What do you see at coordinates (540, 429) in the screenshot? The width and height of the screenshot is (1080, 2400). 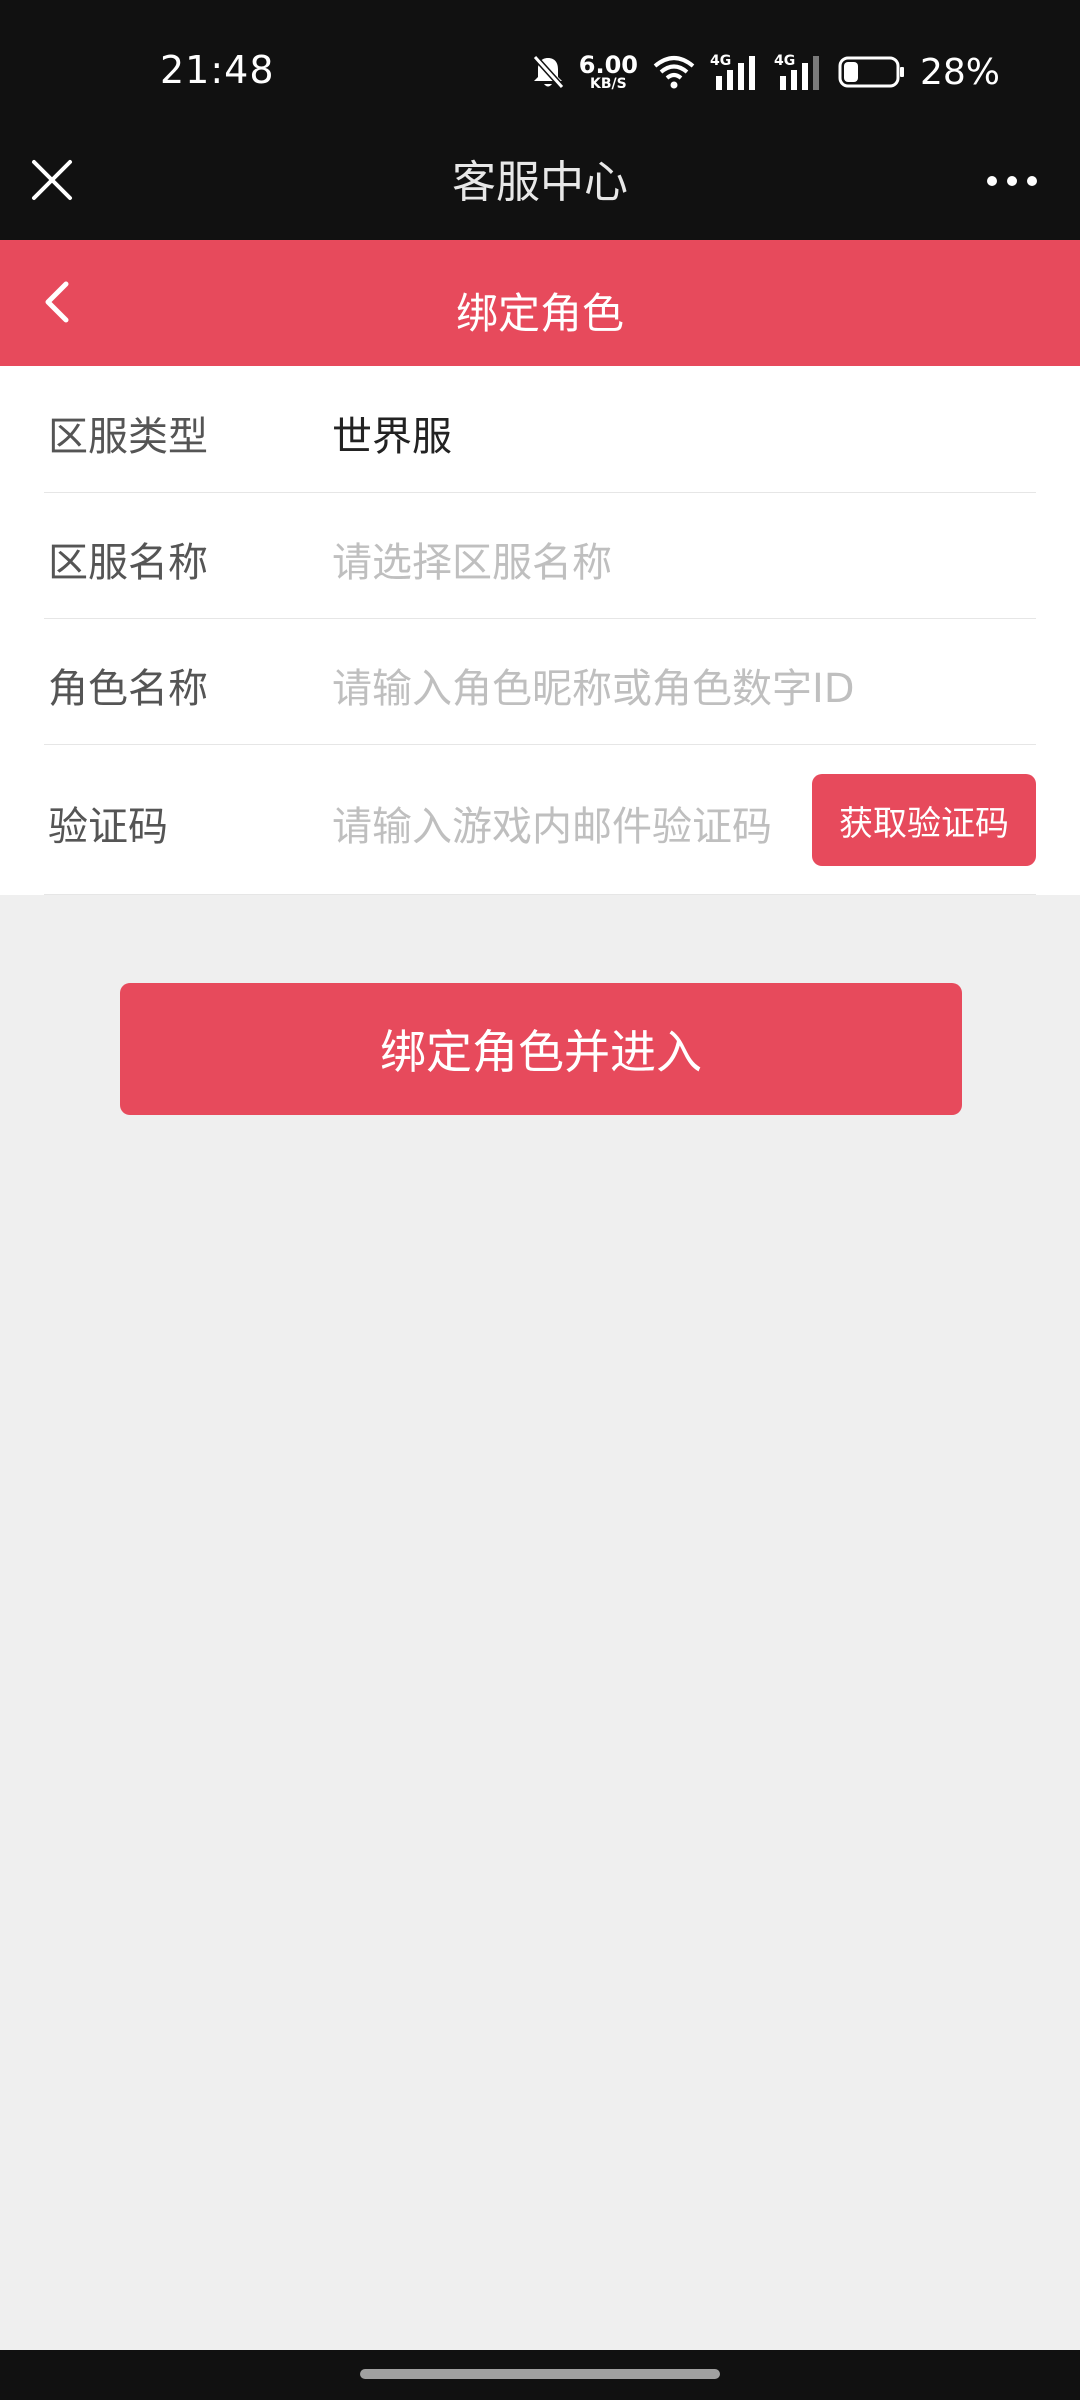 I see `server-type-row: 区服类型 世界服` at bounding box center [540, 429].